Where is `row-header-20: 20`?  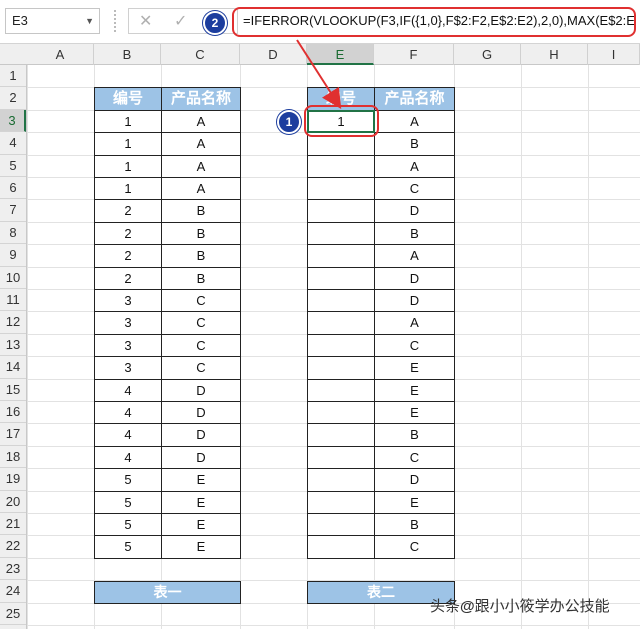
row-header-20: 20 is located at coordinates (13, 502).